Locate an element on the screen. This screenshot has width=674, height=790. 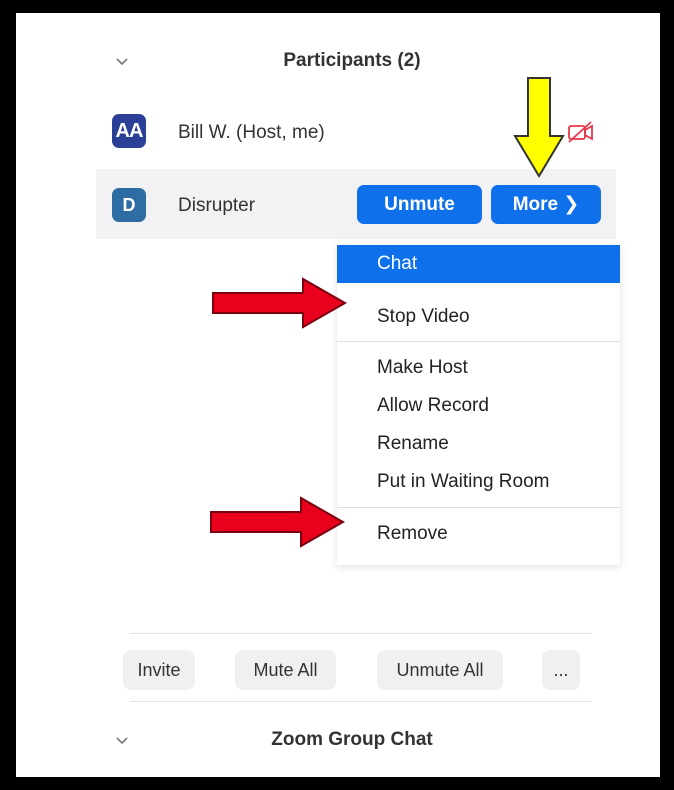
more-button: More ❯ is located at coordinates (546, 204).